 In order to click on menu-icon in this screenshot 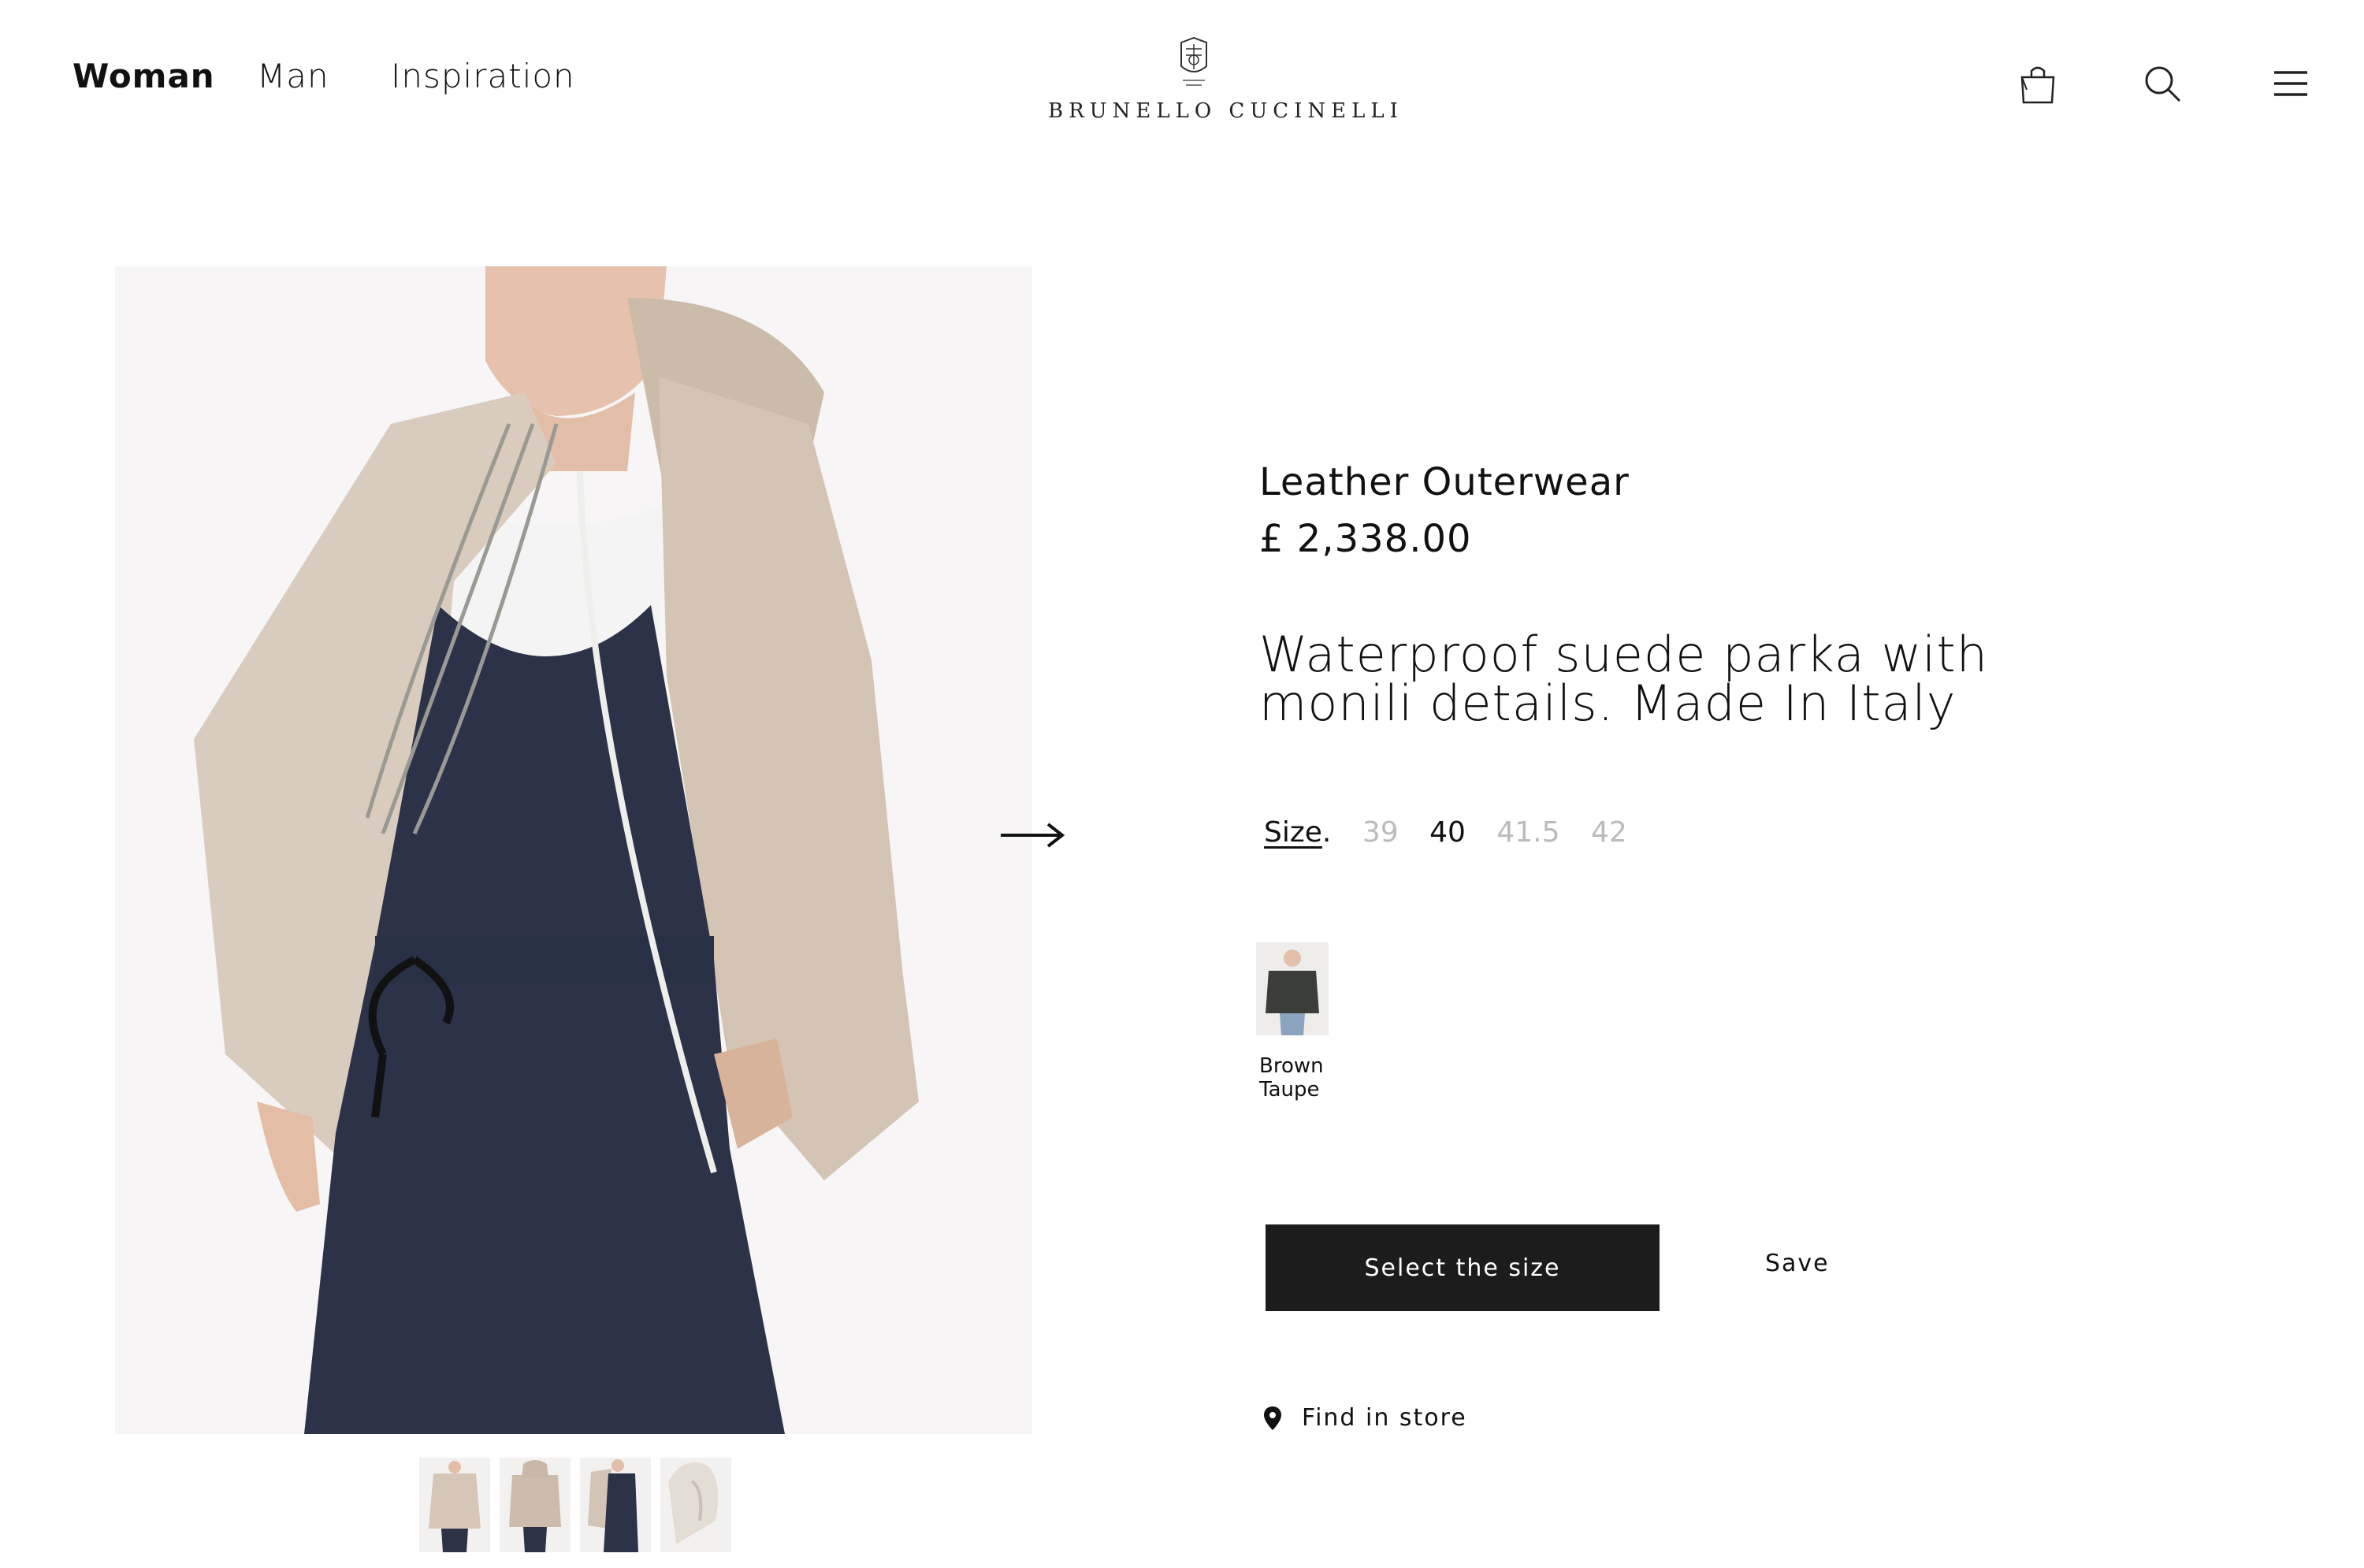, I will do `click(2291, 83)`.